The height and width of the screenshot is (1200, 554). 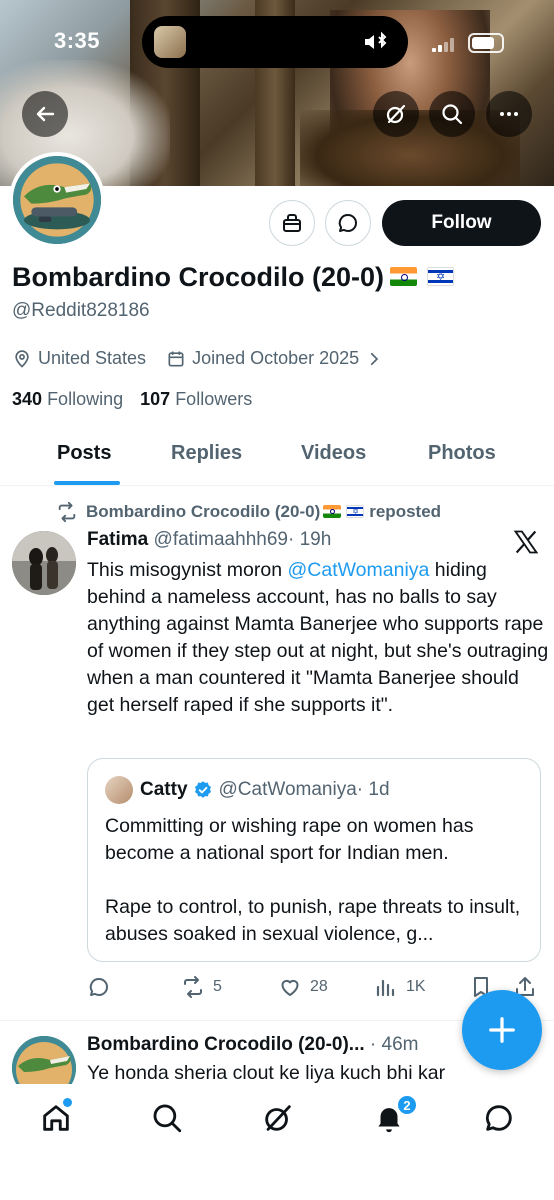 I want to click on like-count: 28, so click(x=319, y=986).